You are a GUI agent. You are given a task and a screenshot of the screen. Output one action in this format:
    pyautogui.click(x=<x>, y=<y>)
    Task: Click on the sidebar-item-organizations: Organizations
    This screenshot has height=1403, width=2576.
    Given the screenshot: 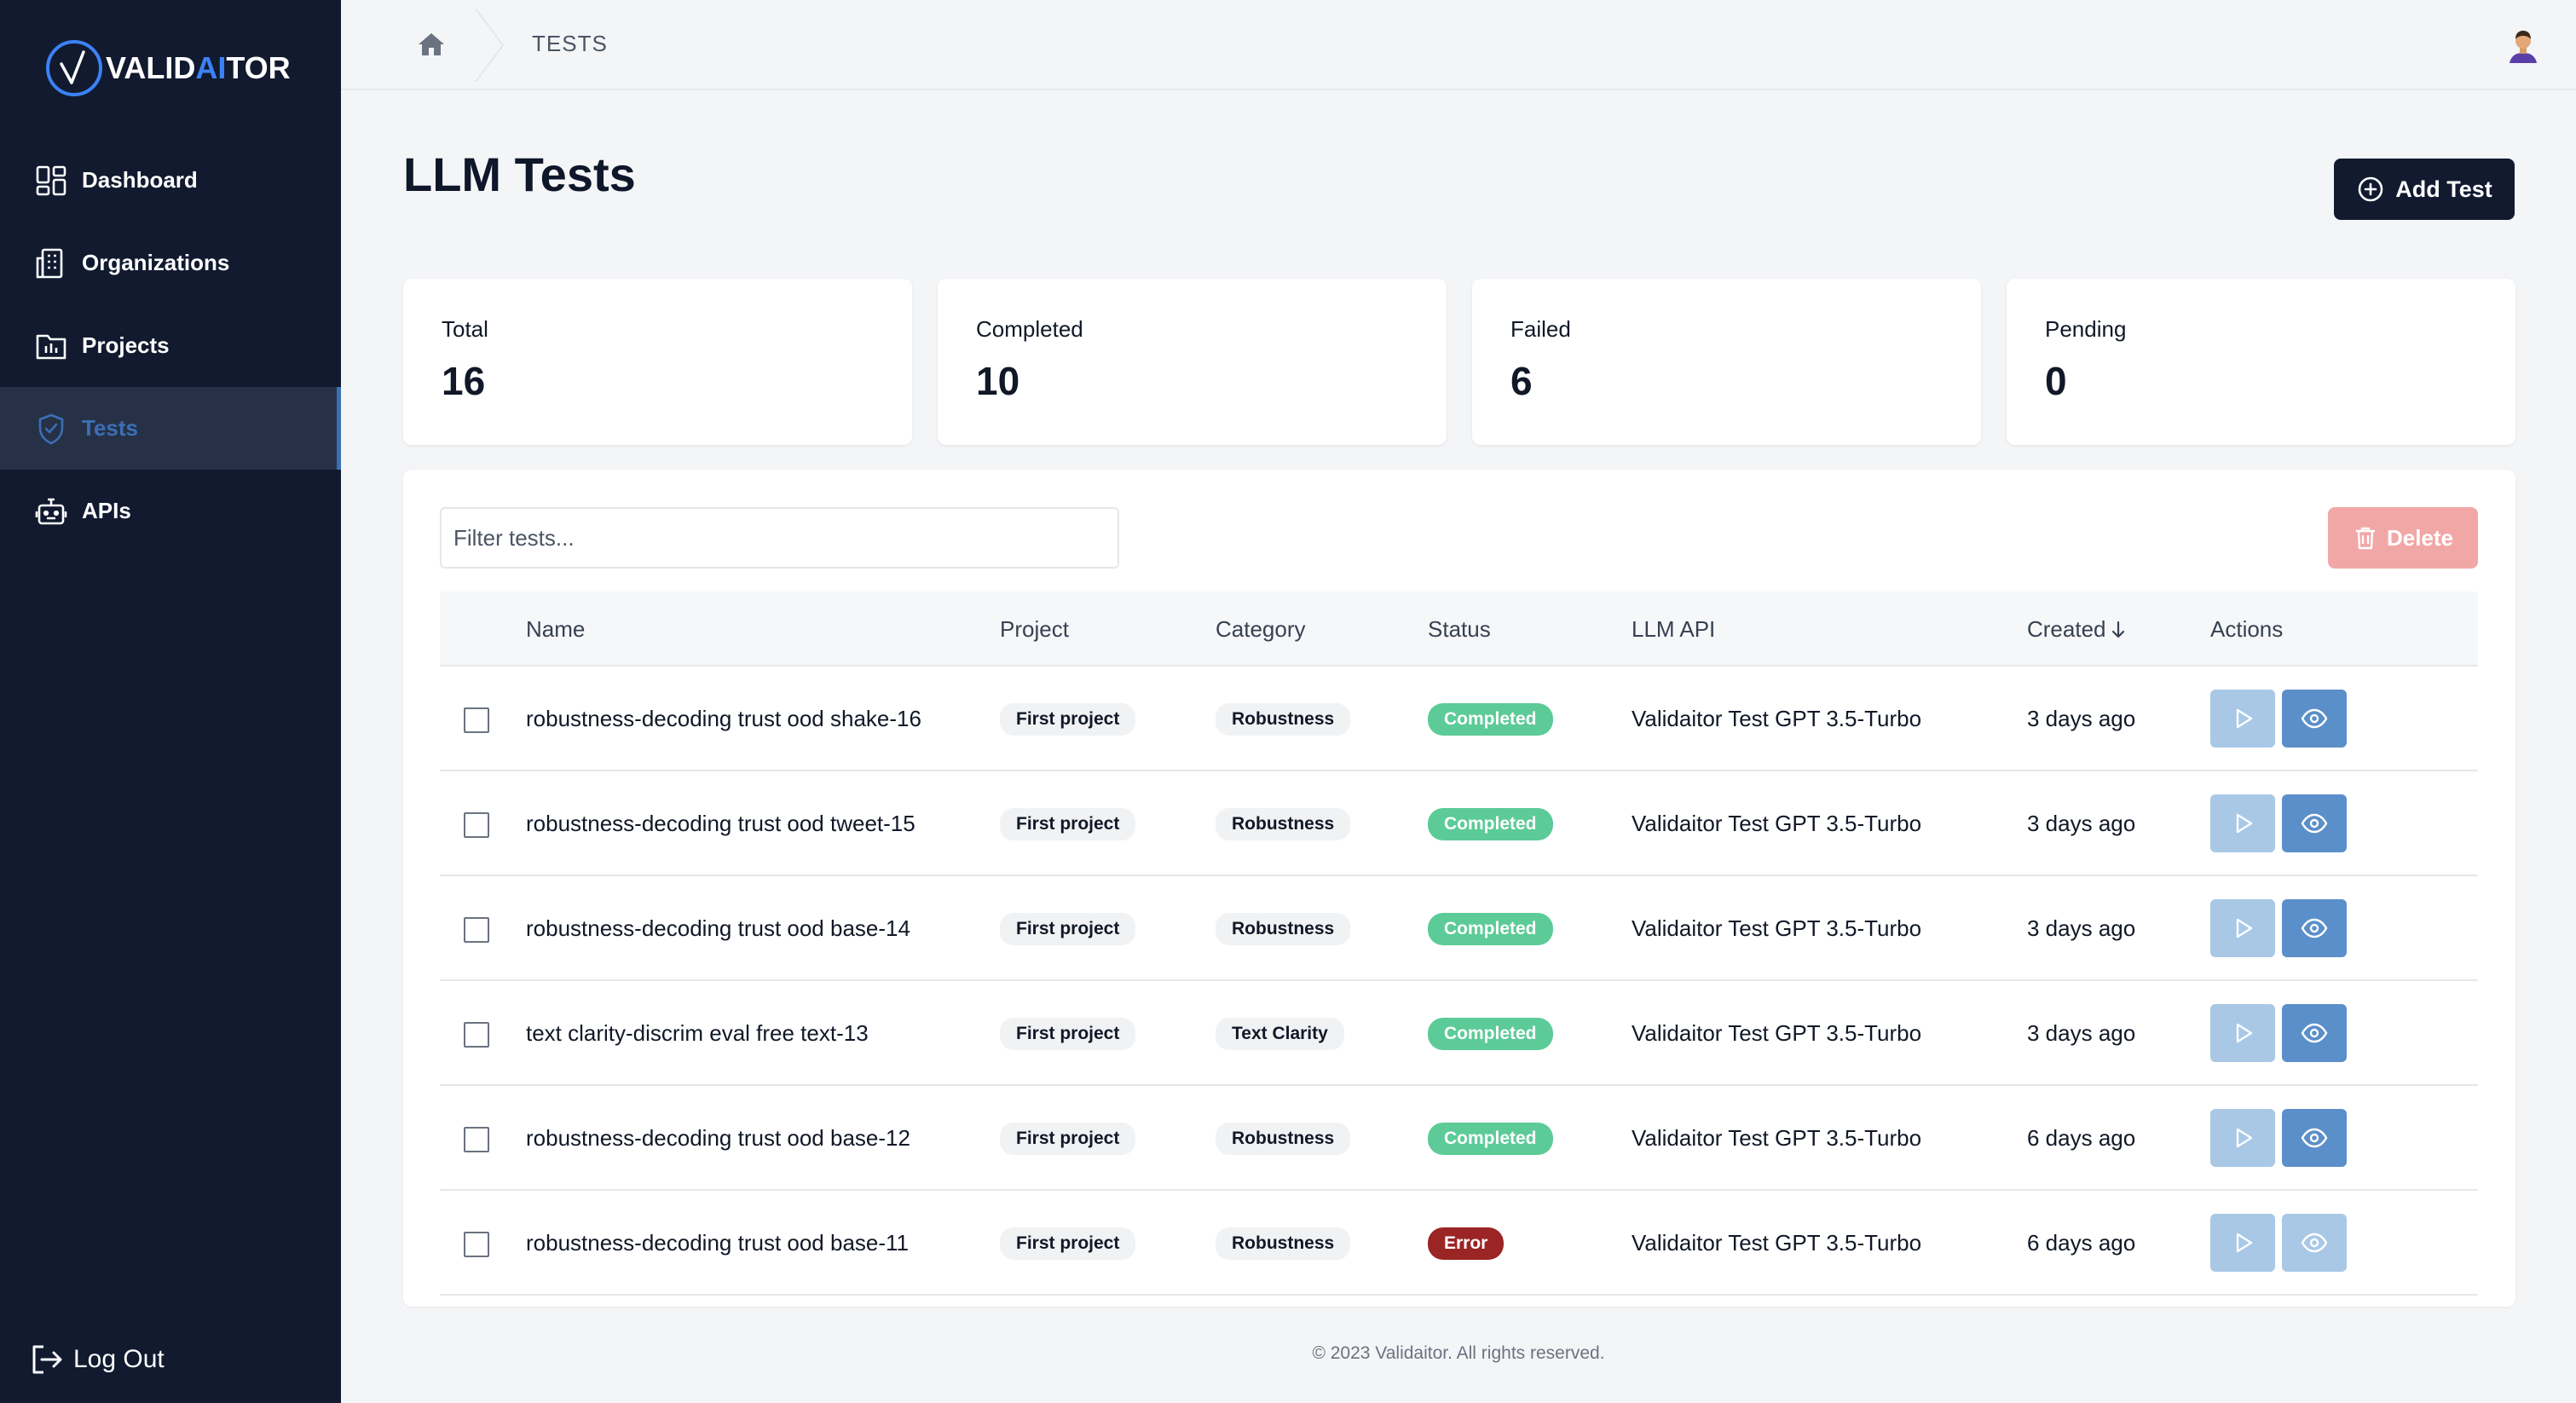 What is the action you would take?
    pyautogui.click(x=170, y=263)
    